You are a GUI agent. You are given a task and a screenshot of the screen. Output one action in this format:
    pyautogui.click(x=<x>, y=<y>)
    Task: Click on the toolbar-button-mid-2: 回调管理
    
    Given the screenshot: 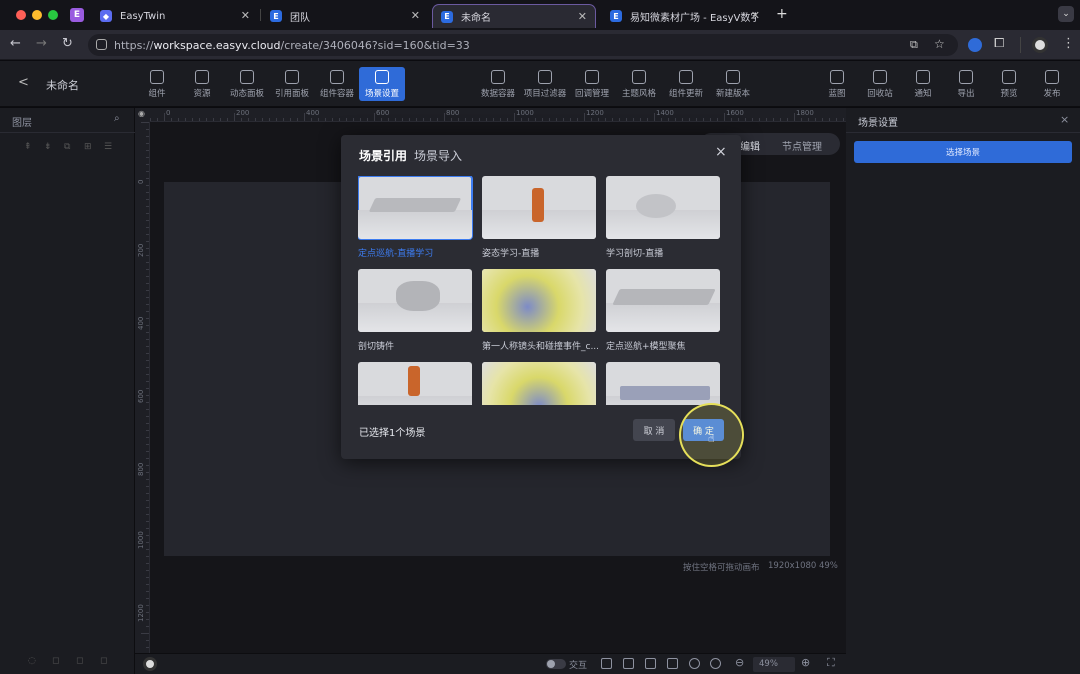 What is the action you would take?
    pyautogui.click(x=592, y=84)
    